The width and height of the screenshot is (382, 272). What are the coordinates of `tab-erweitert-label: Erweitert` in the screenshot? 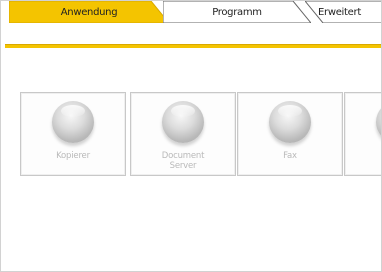 It's located at (339, 12).